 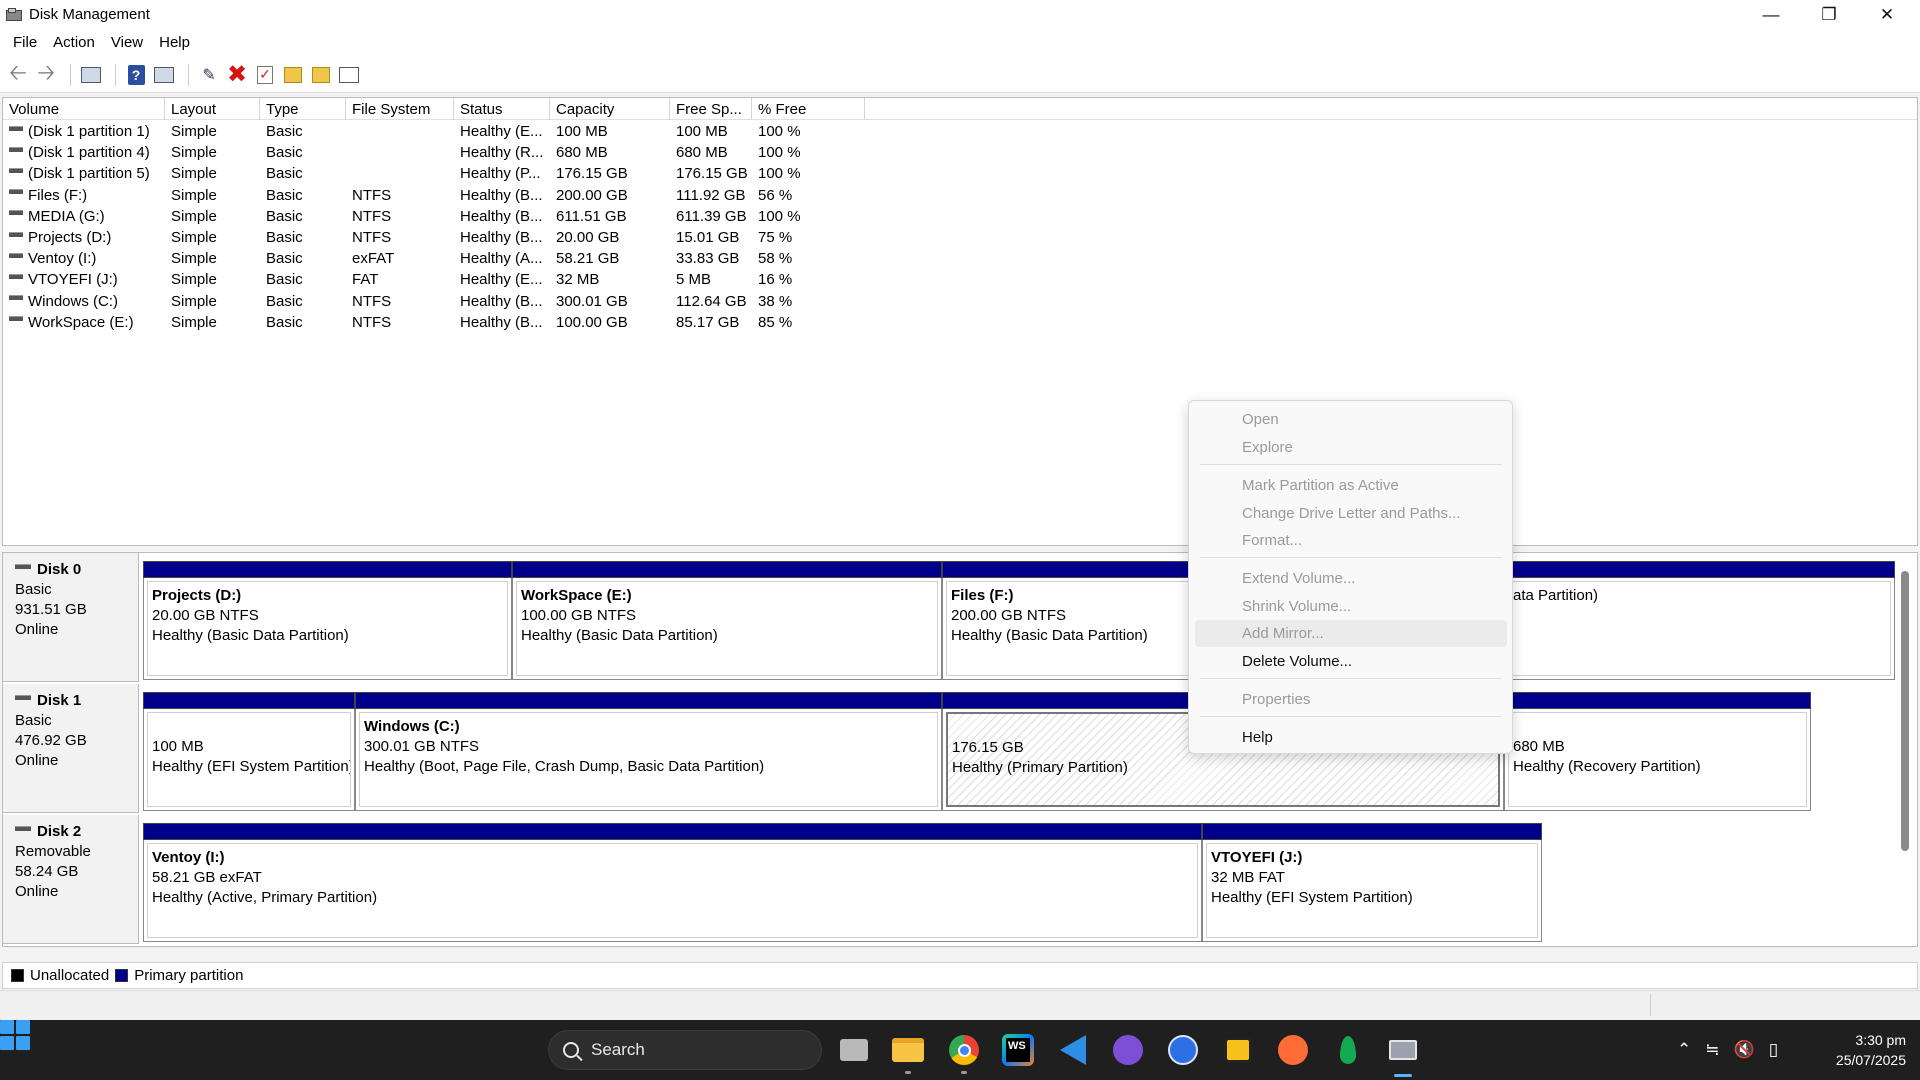 What do you see at coordinates (25, 43) in the screenshot?
I see `menu-file: File` at bounding box center [25, 43].